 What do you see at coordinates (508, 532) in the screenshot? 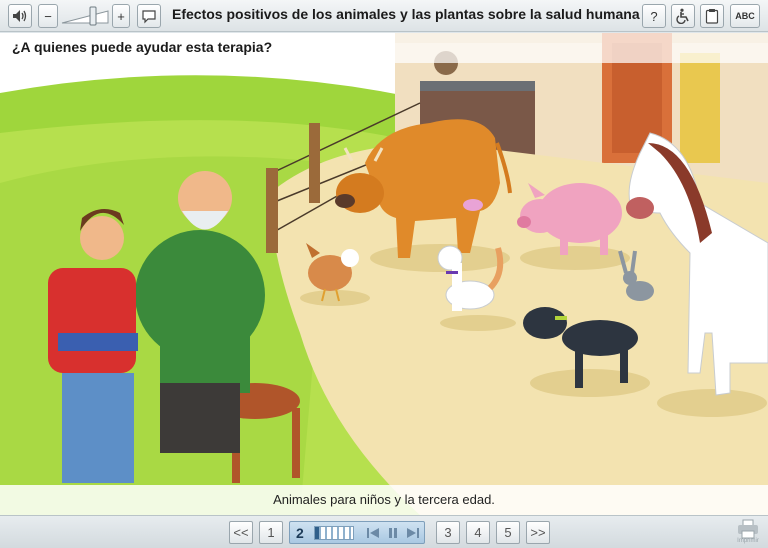
I see `page-button-5: 5` at bounding box center [508, 532].